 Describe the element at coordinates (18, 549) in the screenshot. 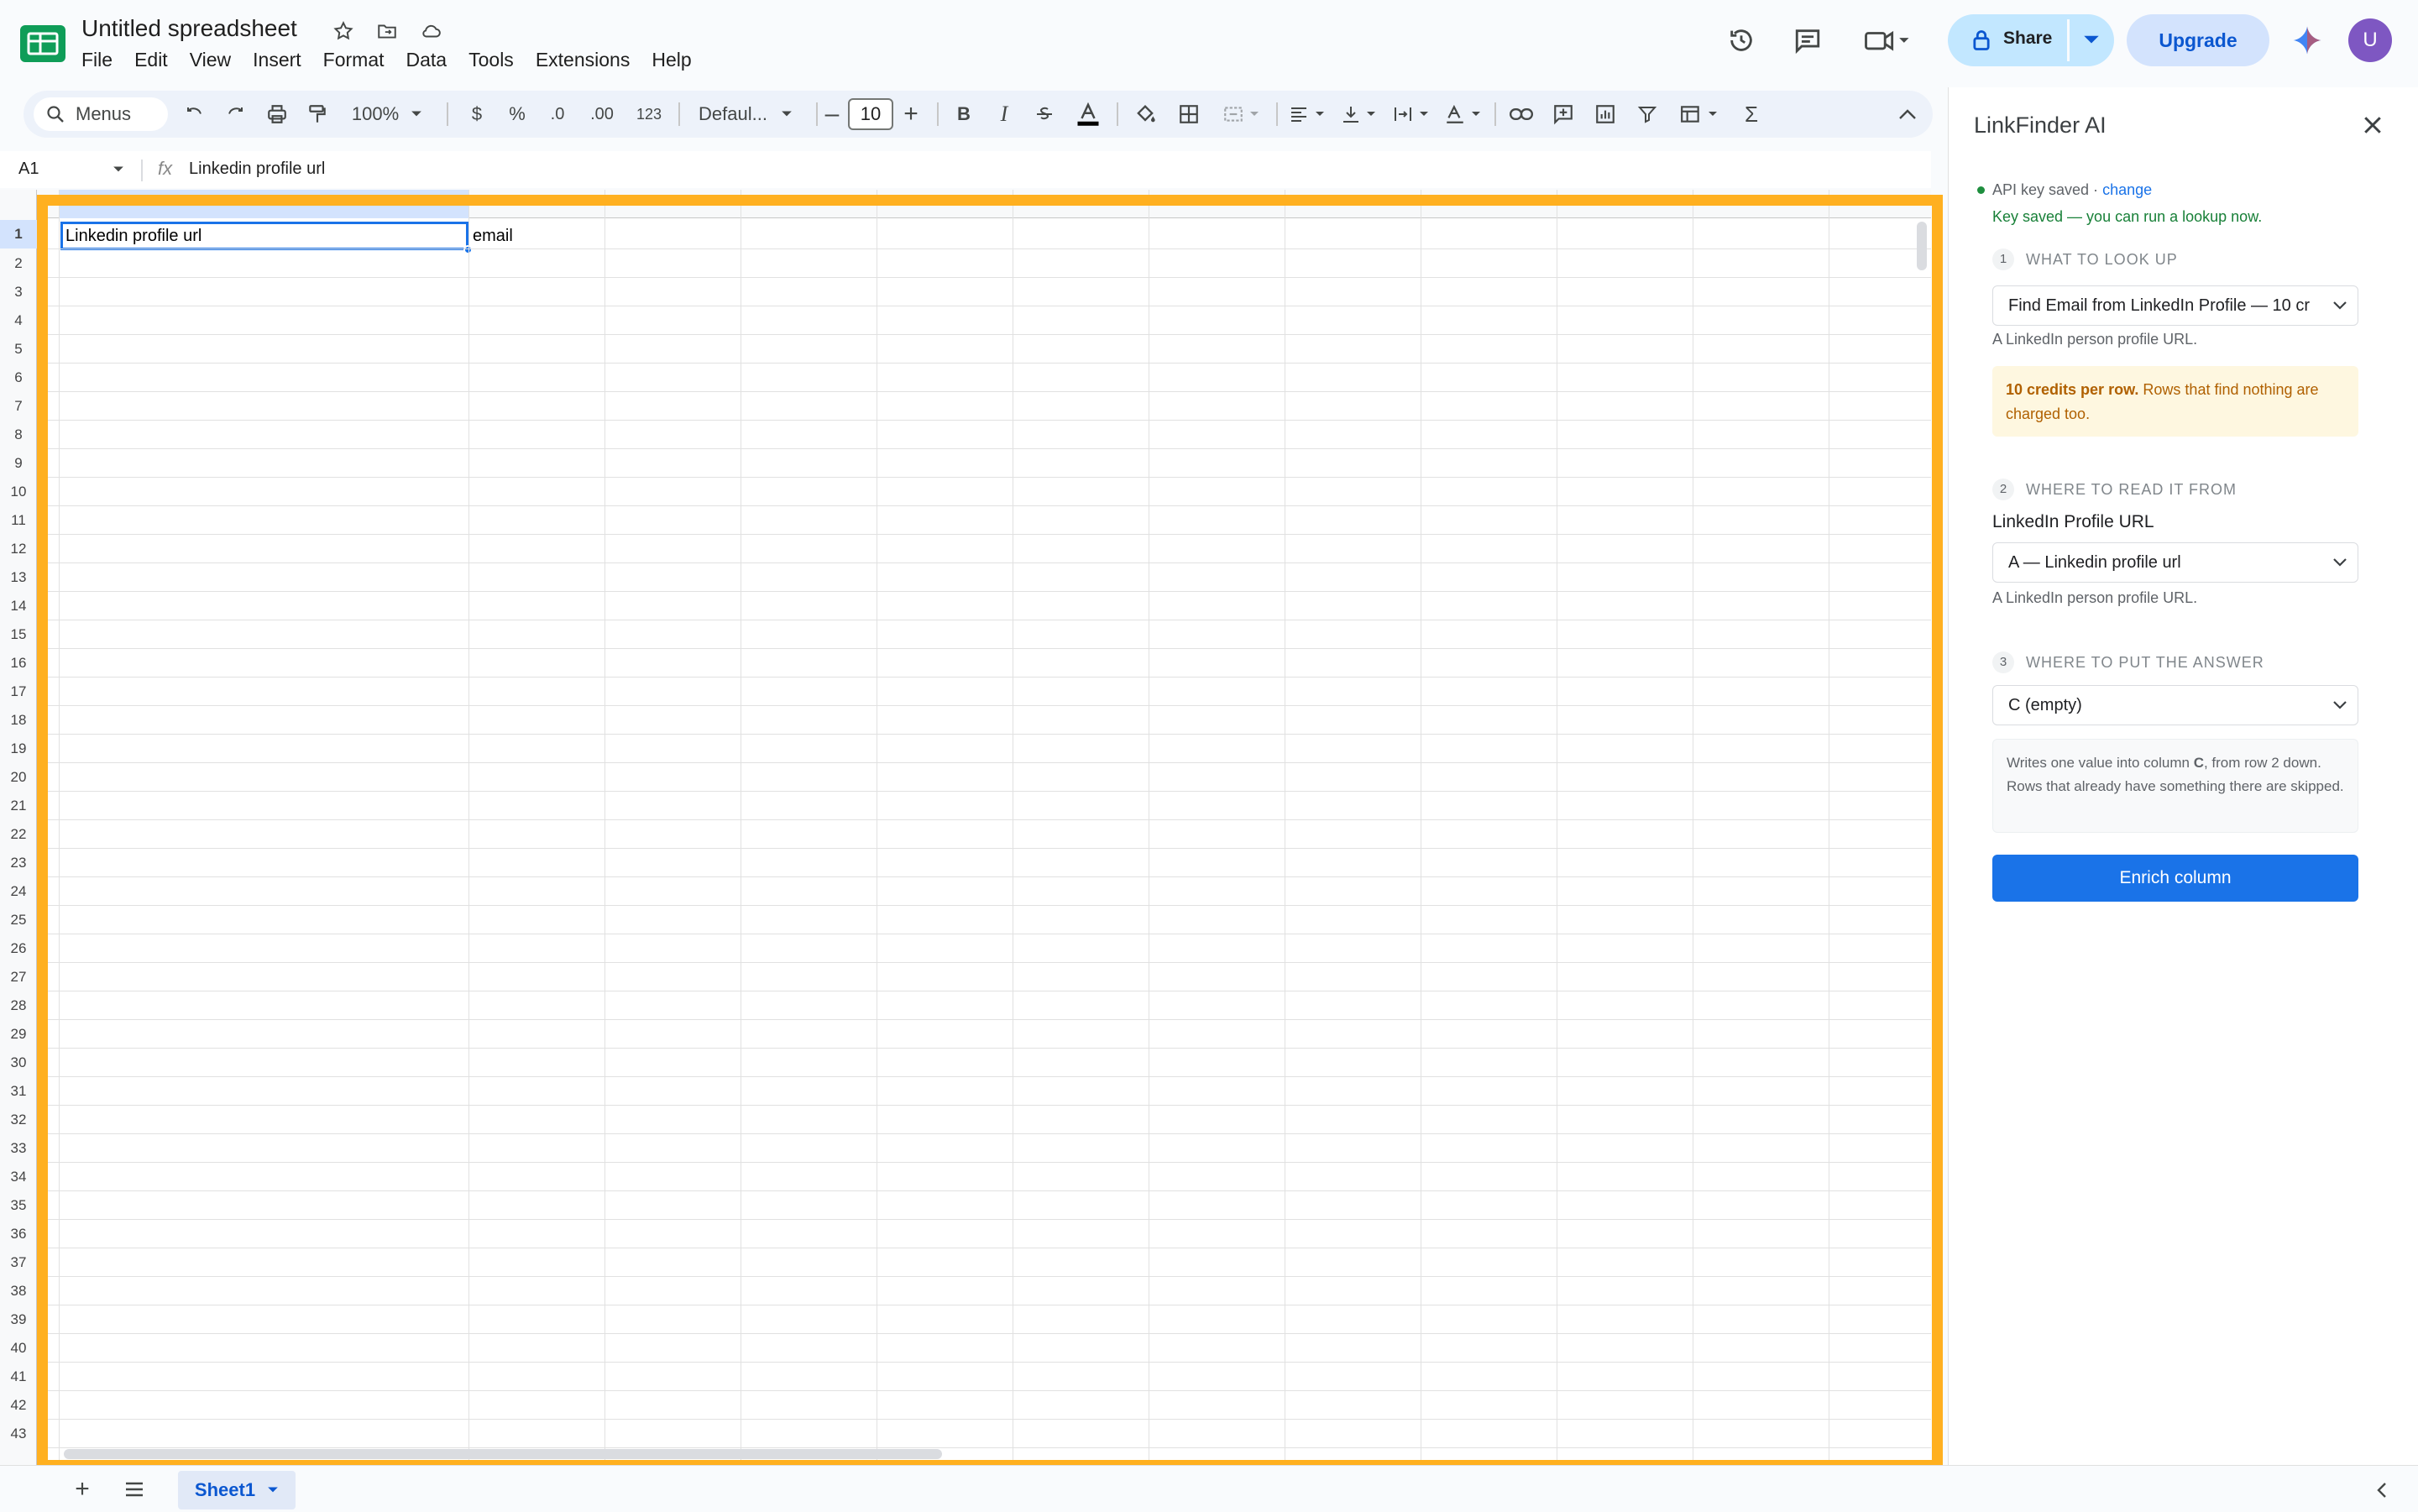

I see `row-number: 12` at that location.